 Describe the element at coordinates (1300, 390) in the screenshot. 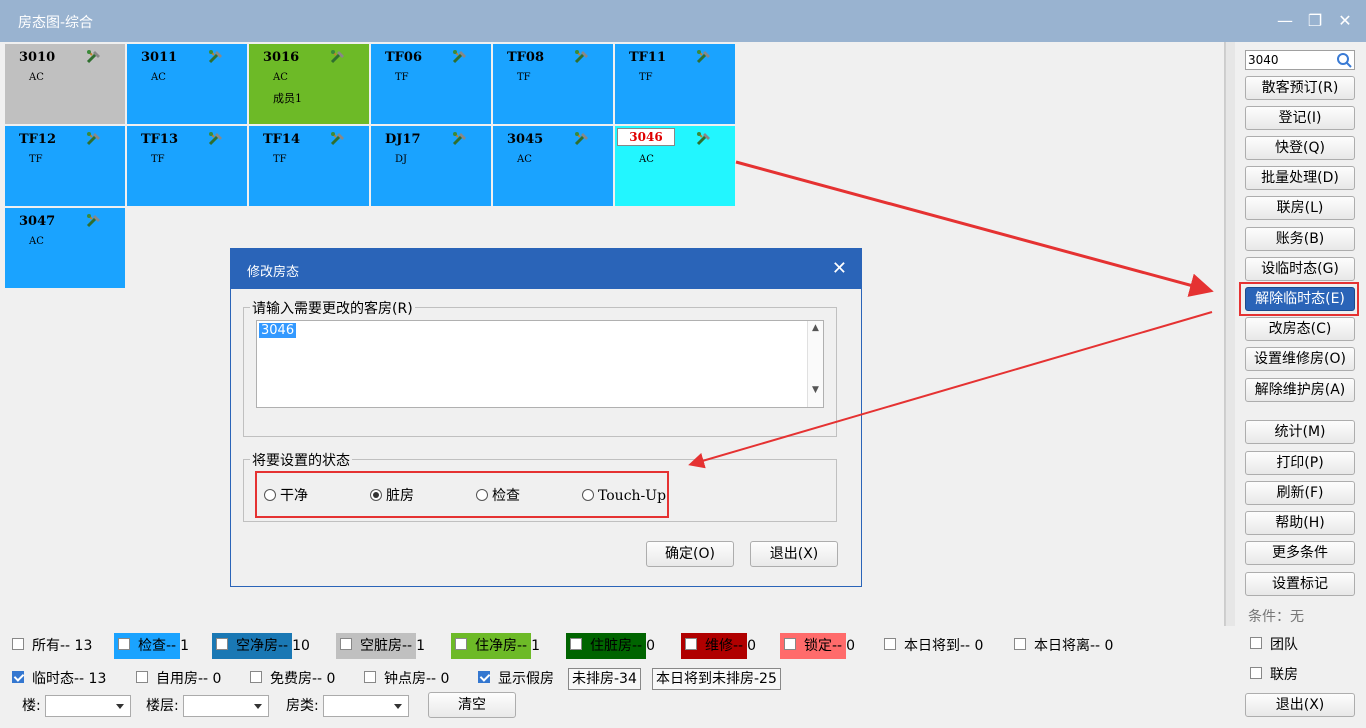

I see `clear-maintenance-button: 解除维护房(A)` at that location.